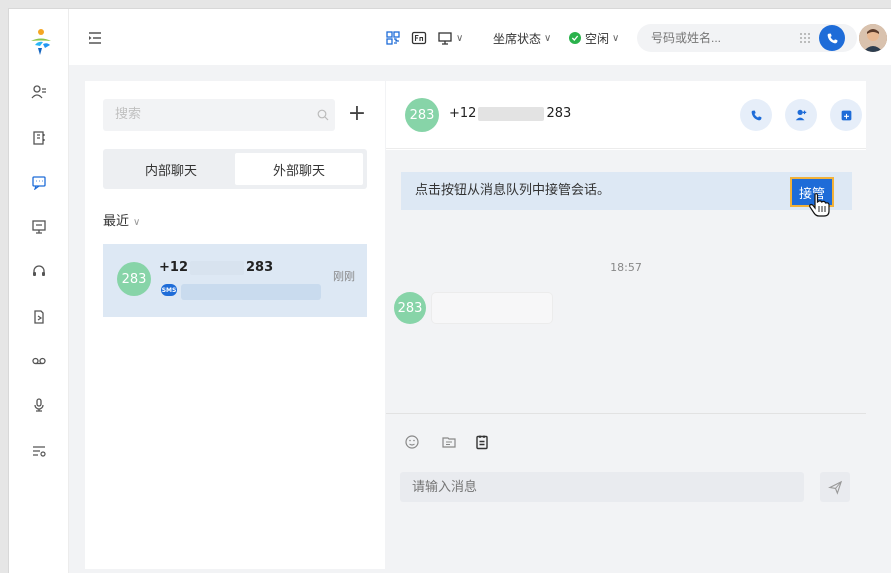 This screenshot has width=891, height=573. What do you see at coordinates (39, 317) in the screenshot?
I see `call-log-icon` at bounding box center [39, 317].